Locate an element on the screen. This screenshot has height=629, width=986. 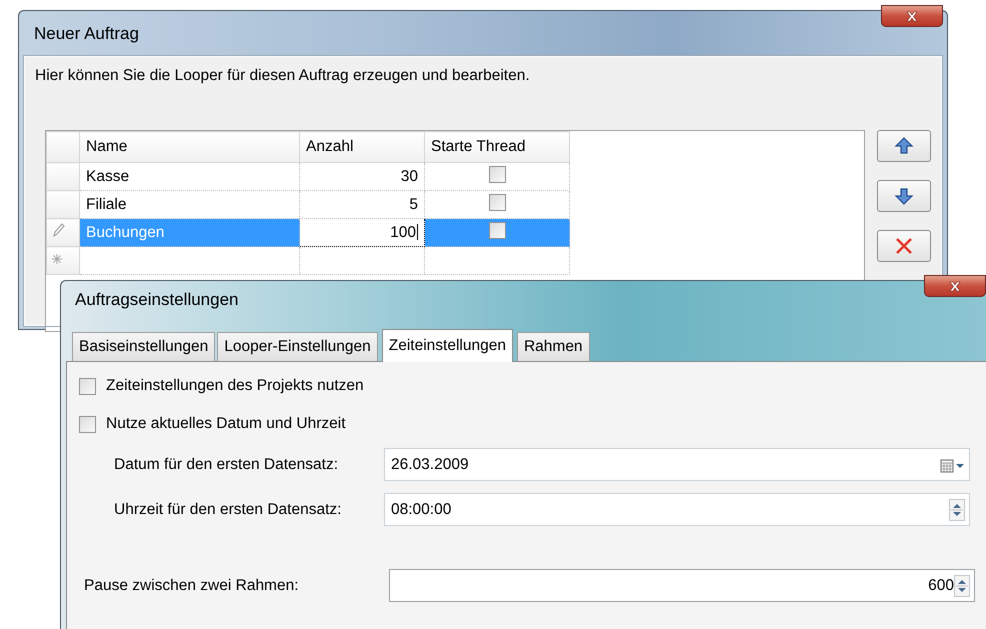
arrow-up-icon is located at coordinates (904, 146).